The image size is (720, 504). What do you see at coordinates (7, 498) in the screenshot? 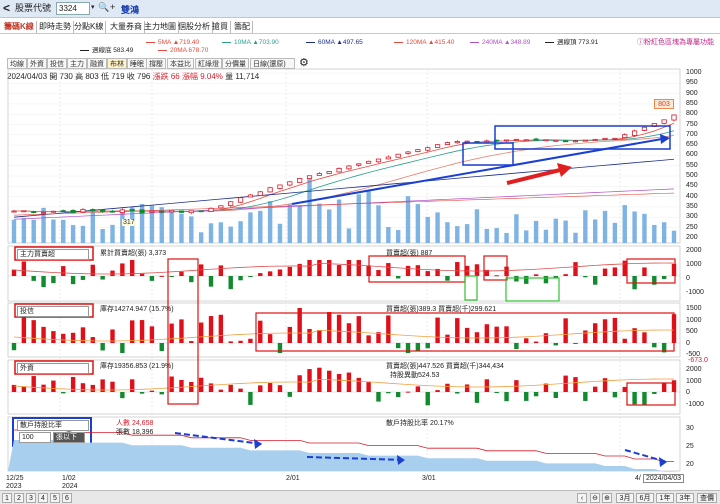
I see `page-button-1: 1` at bounding box center [7, 498].